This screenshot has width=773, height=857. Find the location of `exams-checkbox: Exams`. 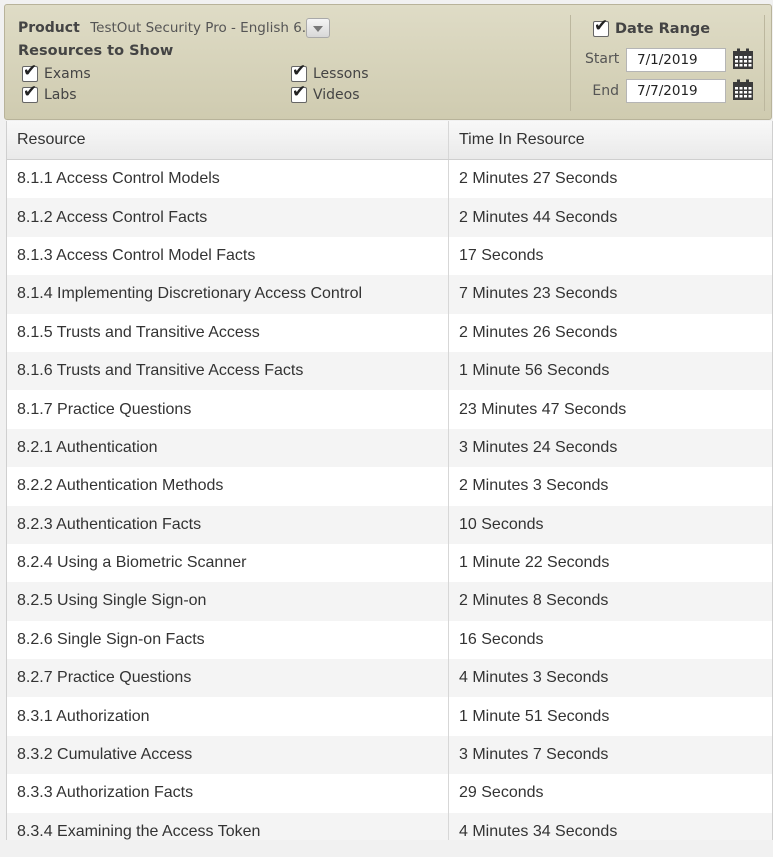

exams-checkbox: Exams is located at coordinates (56, 71).